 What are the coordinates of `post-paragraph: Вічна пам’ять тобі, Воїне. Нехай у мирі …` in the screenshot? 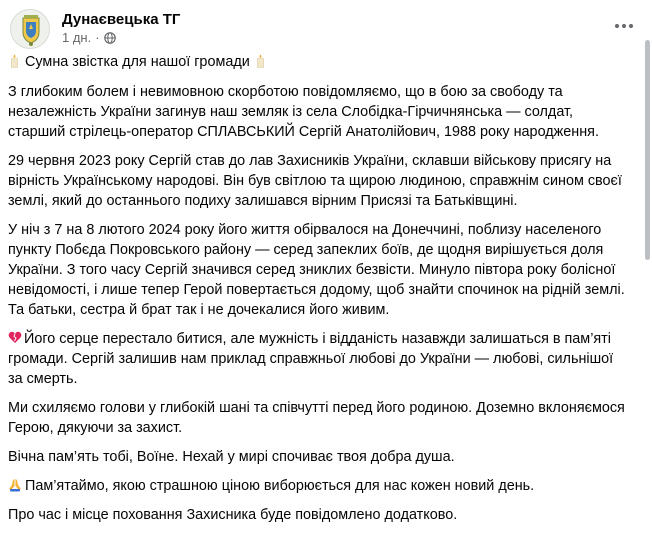 It's located at (231, 457).